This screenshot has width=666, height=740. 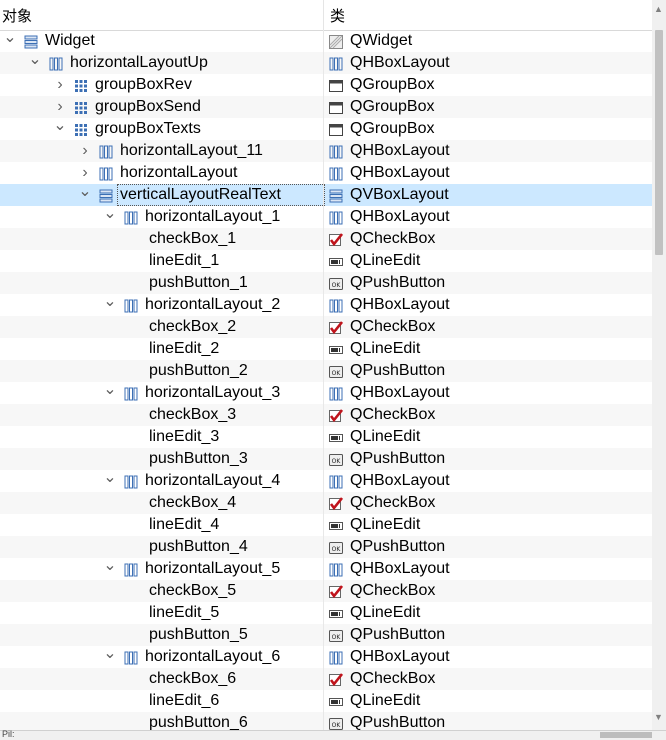 What do you see at coordinates (184, 524) in the screenshot?
I see `object-name: lineEdit_4` at bounding box center [184, 524].